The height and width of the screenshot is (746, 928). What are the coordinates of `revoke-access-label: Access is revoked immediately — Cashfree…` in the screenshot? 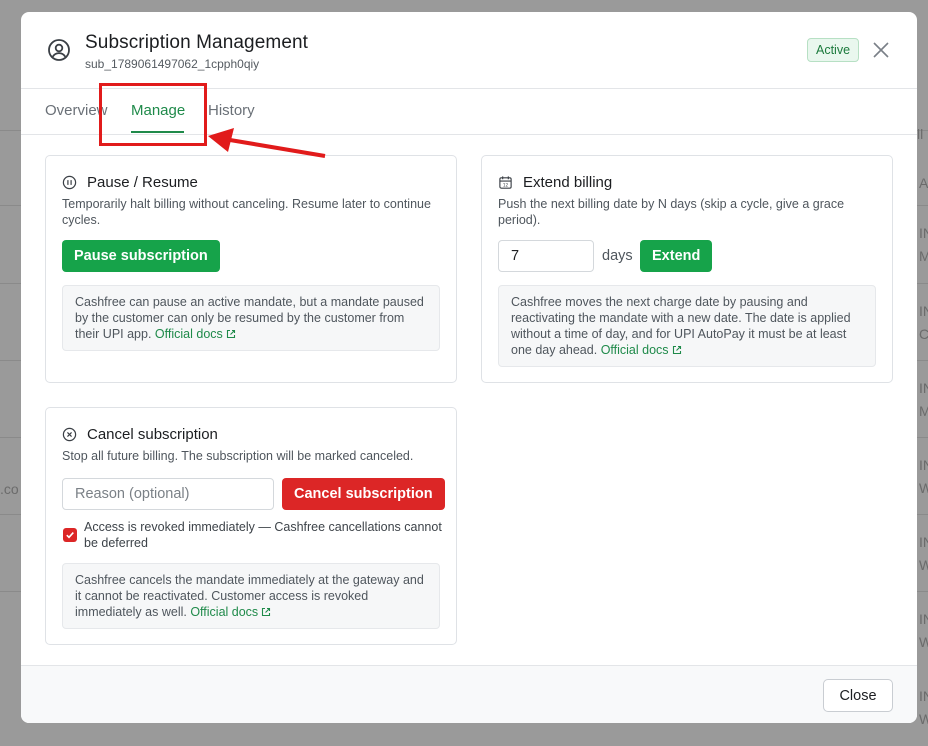 It's located at (263, 535).